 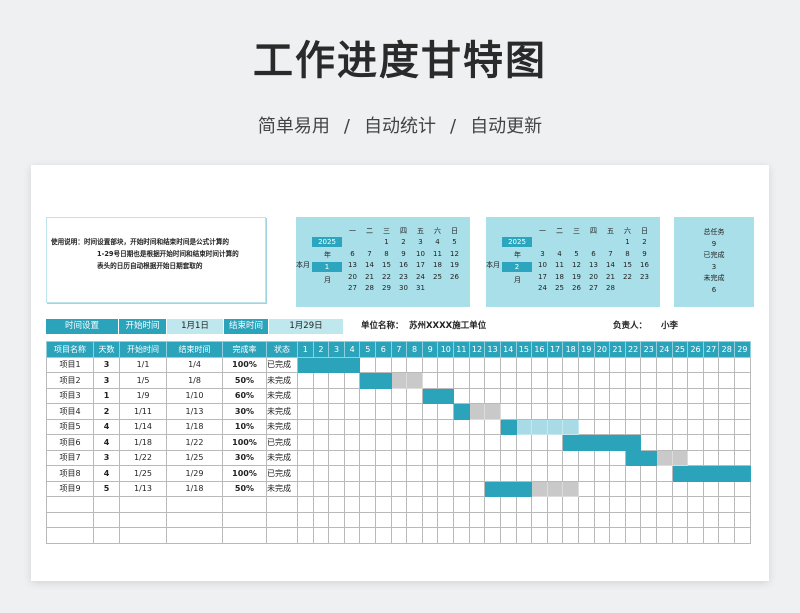 I want to click on weekday-label: 日, so click(x=454, y=230).